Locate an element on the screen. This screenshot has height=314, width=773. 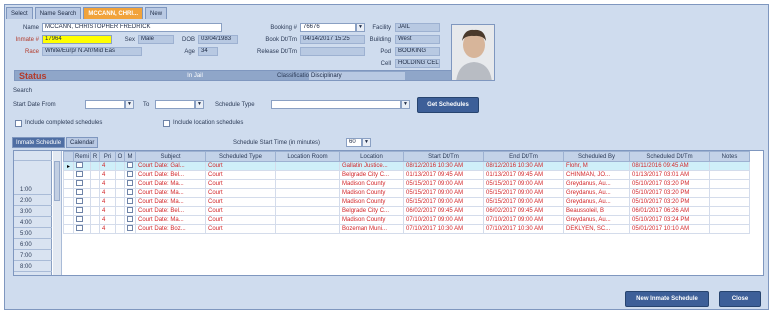
column-header: Scheduled By is located at coordinates (597, 156).